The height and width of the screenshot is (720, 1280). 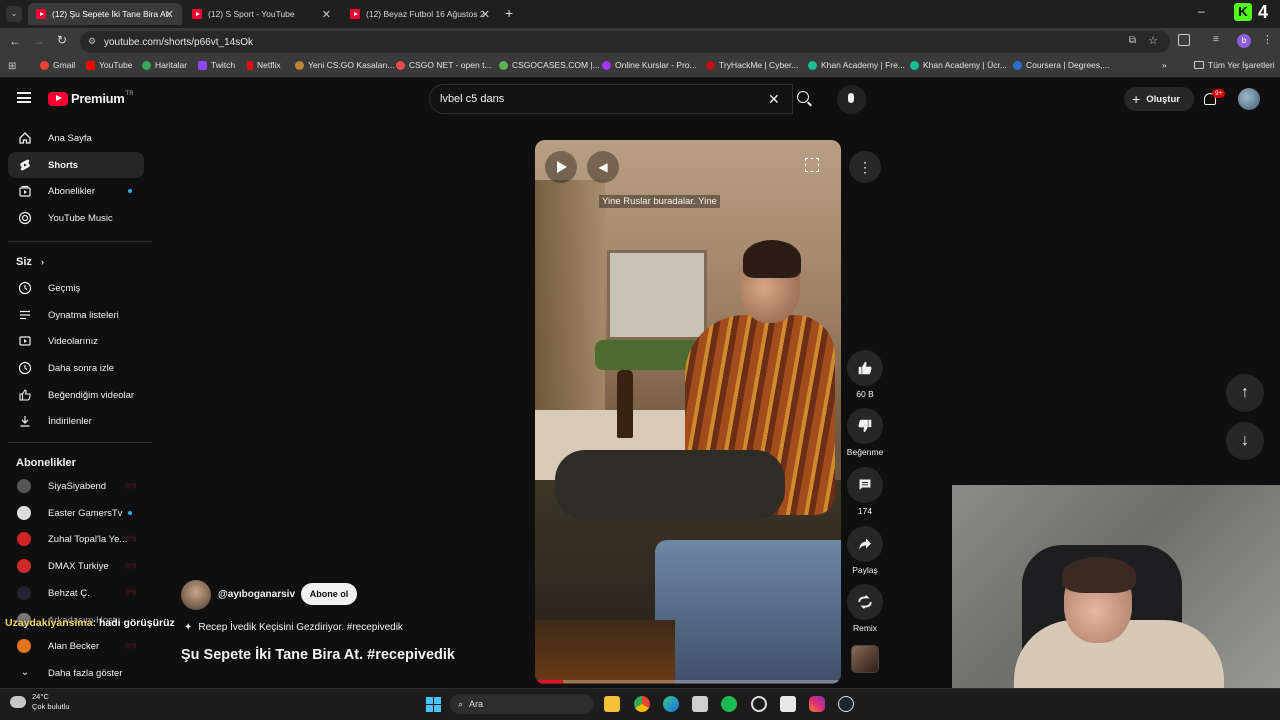 What do you see at coordinates (509, 13) in the screenshot?
I see `new-tab-button: +` at bounding box center [509, 13].